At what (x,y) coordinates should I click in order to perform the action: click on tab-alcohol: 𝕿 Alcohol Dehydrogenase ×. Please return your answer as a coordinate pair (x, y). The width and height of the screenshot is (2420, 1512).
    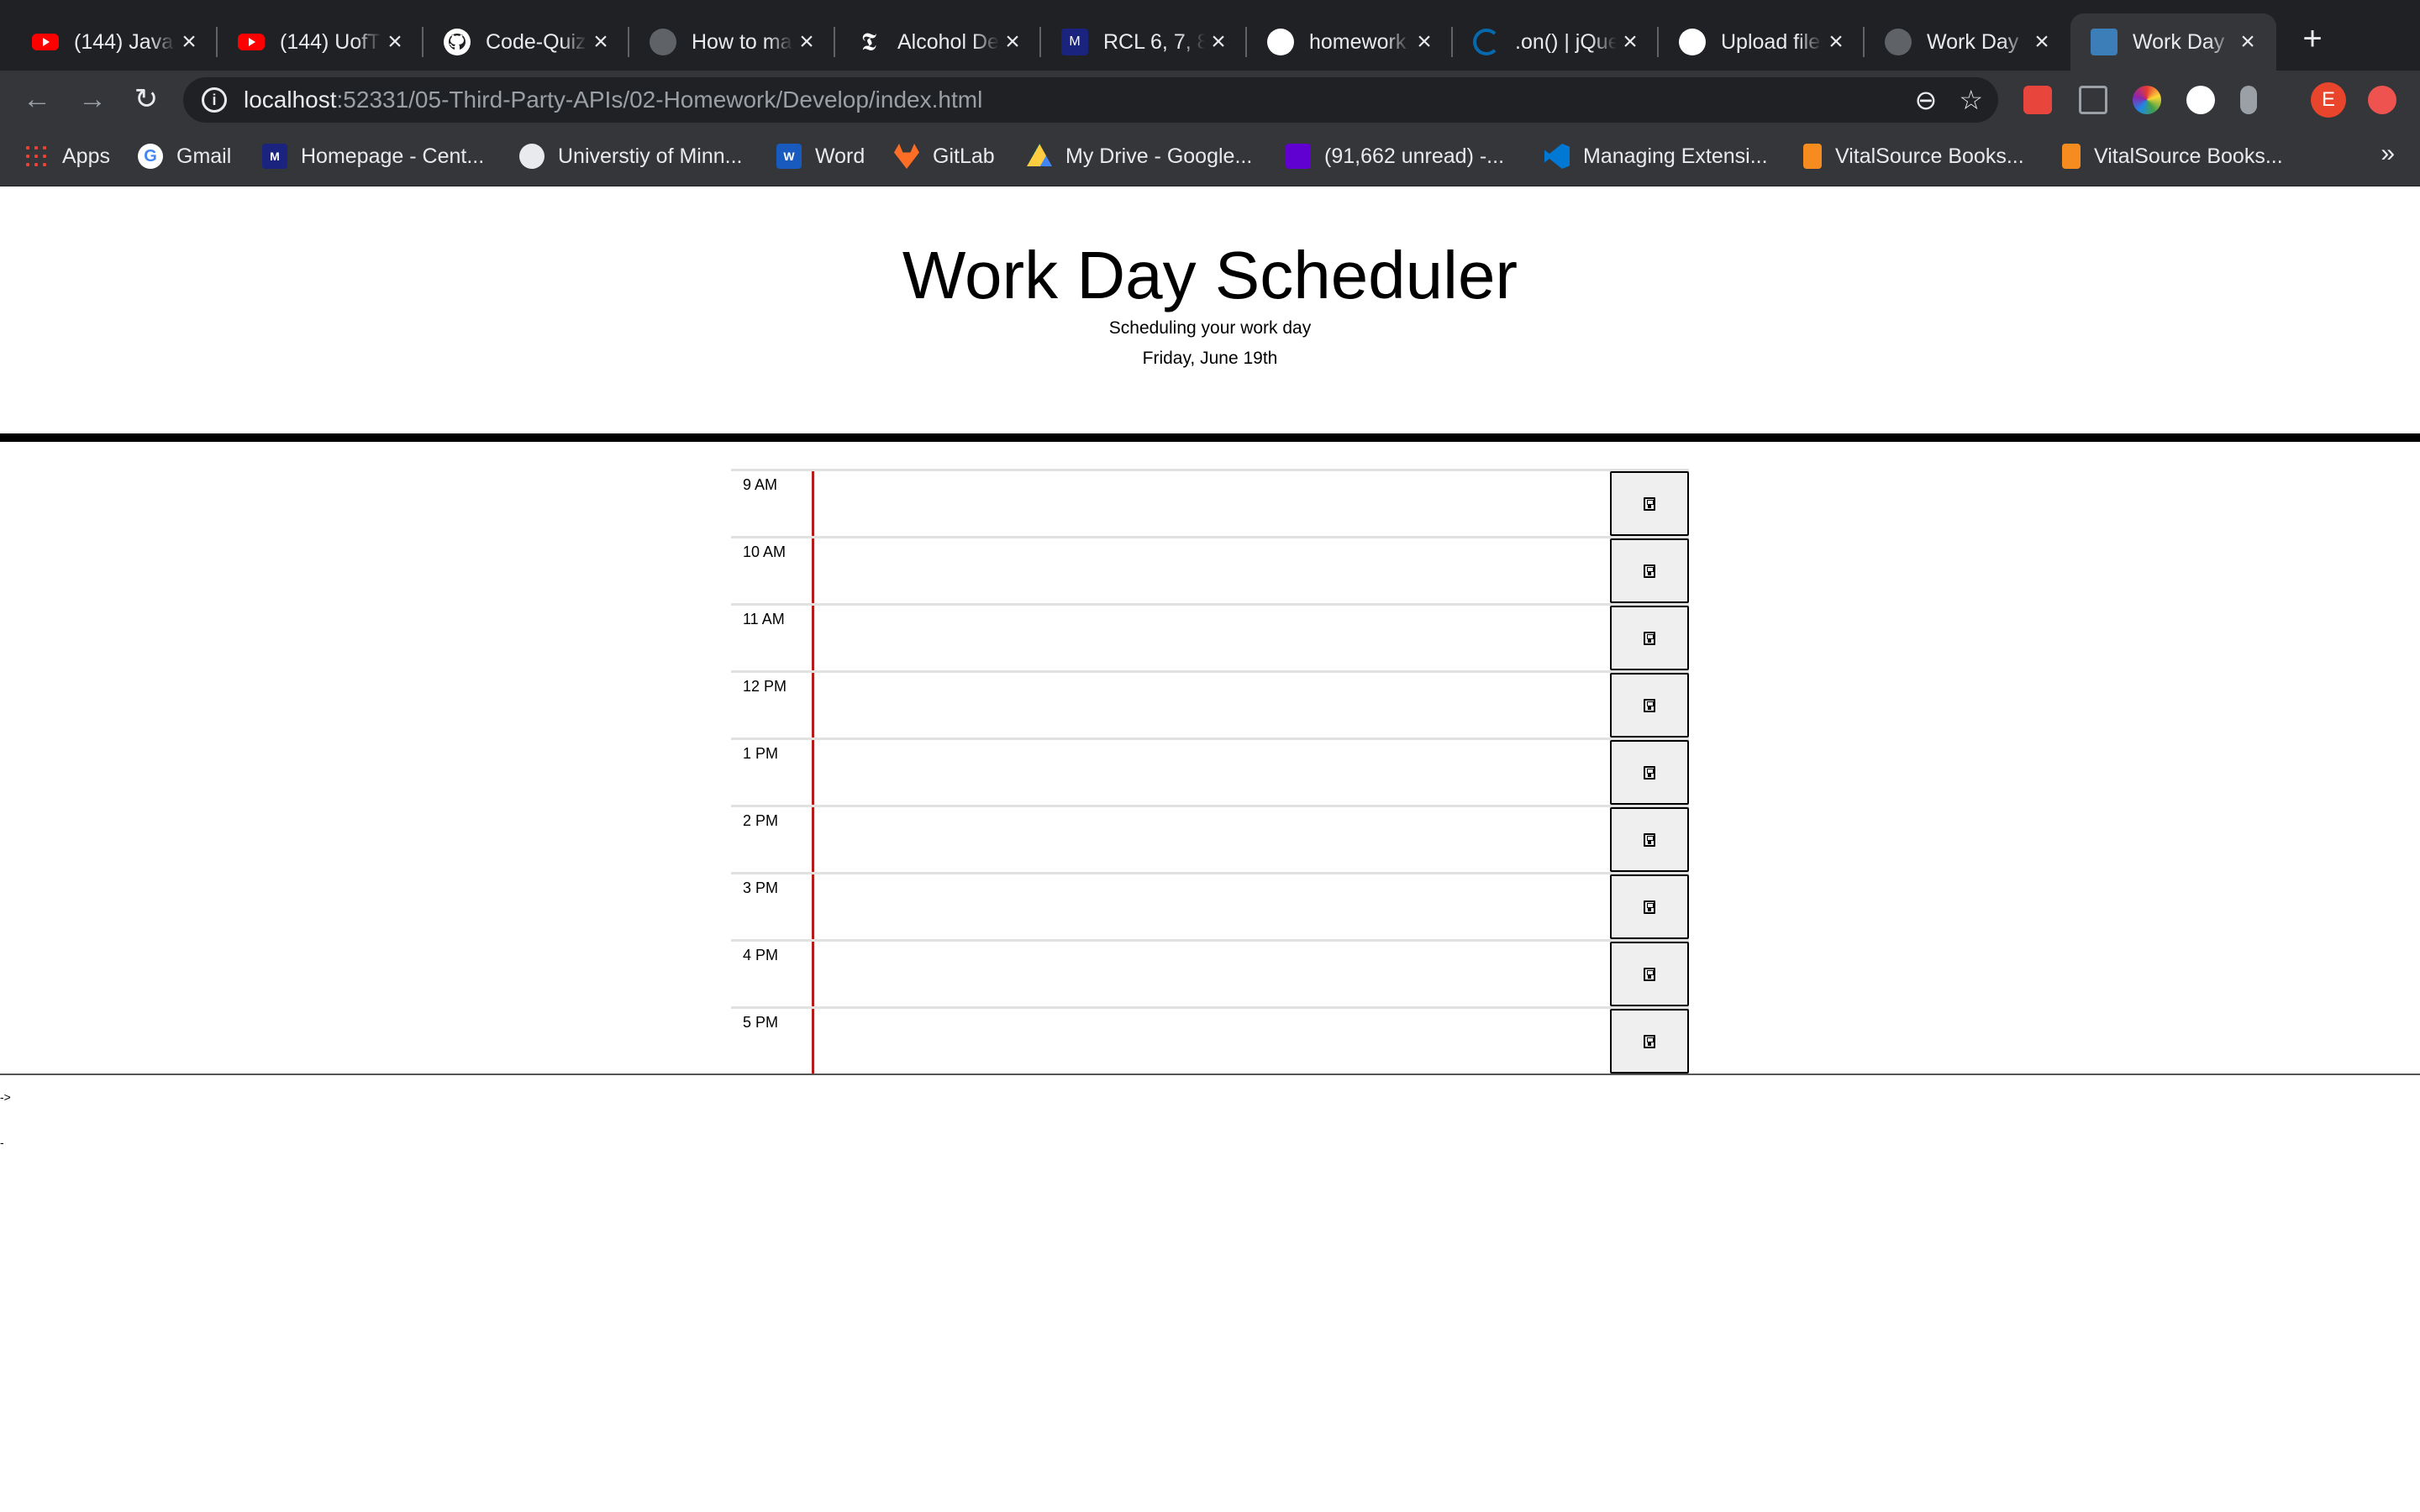
    Looking at the image, I should click on (938, 42).